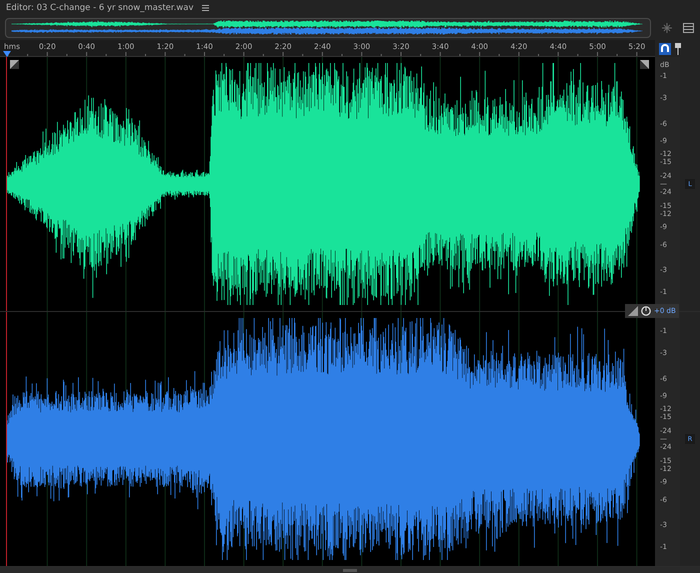 This screenshot has width=700, height=573. Describe the element at coordinates (633, 311) in the screenshot. I see `level-bars-icon` at that location.